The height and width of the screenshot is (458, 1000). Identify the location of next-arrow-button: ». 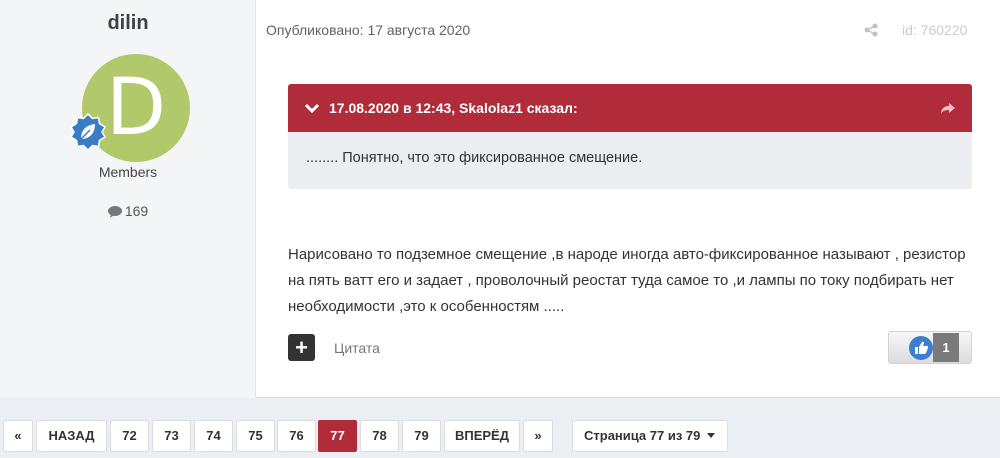
(538, 436).